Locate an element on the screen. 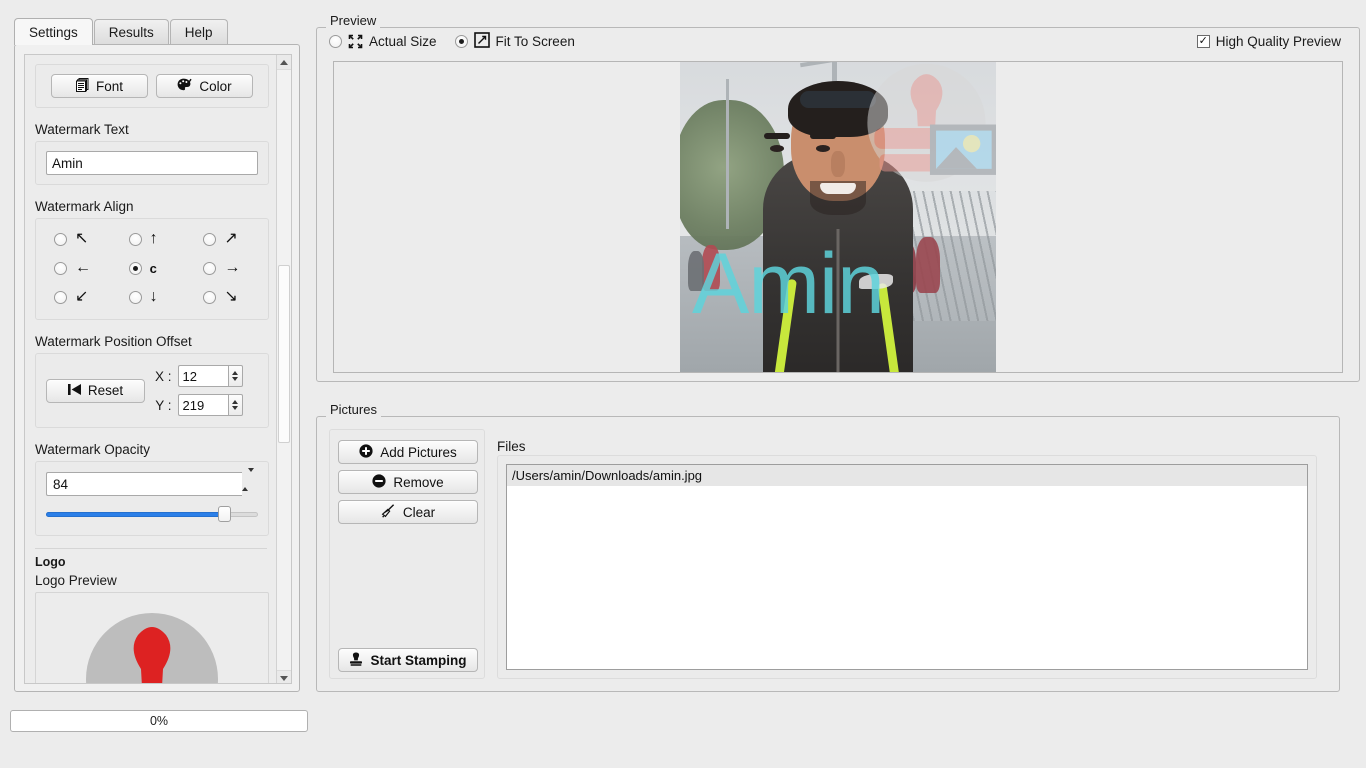  opacity-arrows is located at coordinates (250, 482).